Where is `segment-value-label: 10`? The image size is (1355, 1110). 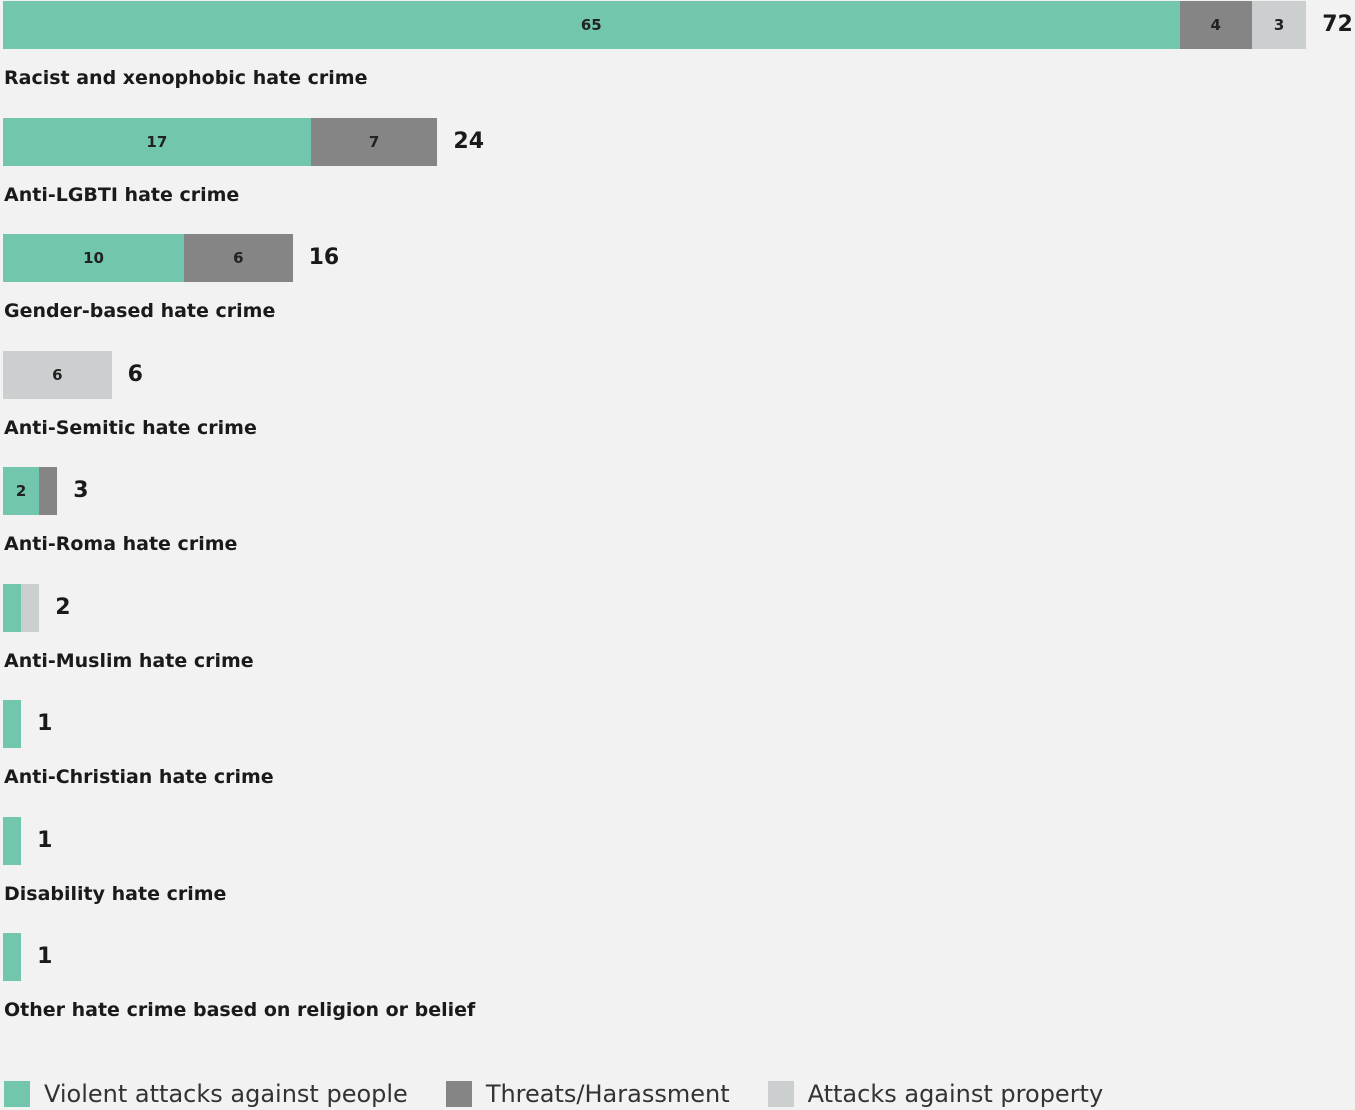
segment-value-label: 10 is located at coordinates (93, 258).